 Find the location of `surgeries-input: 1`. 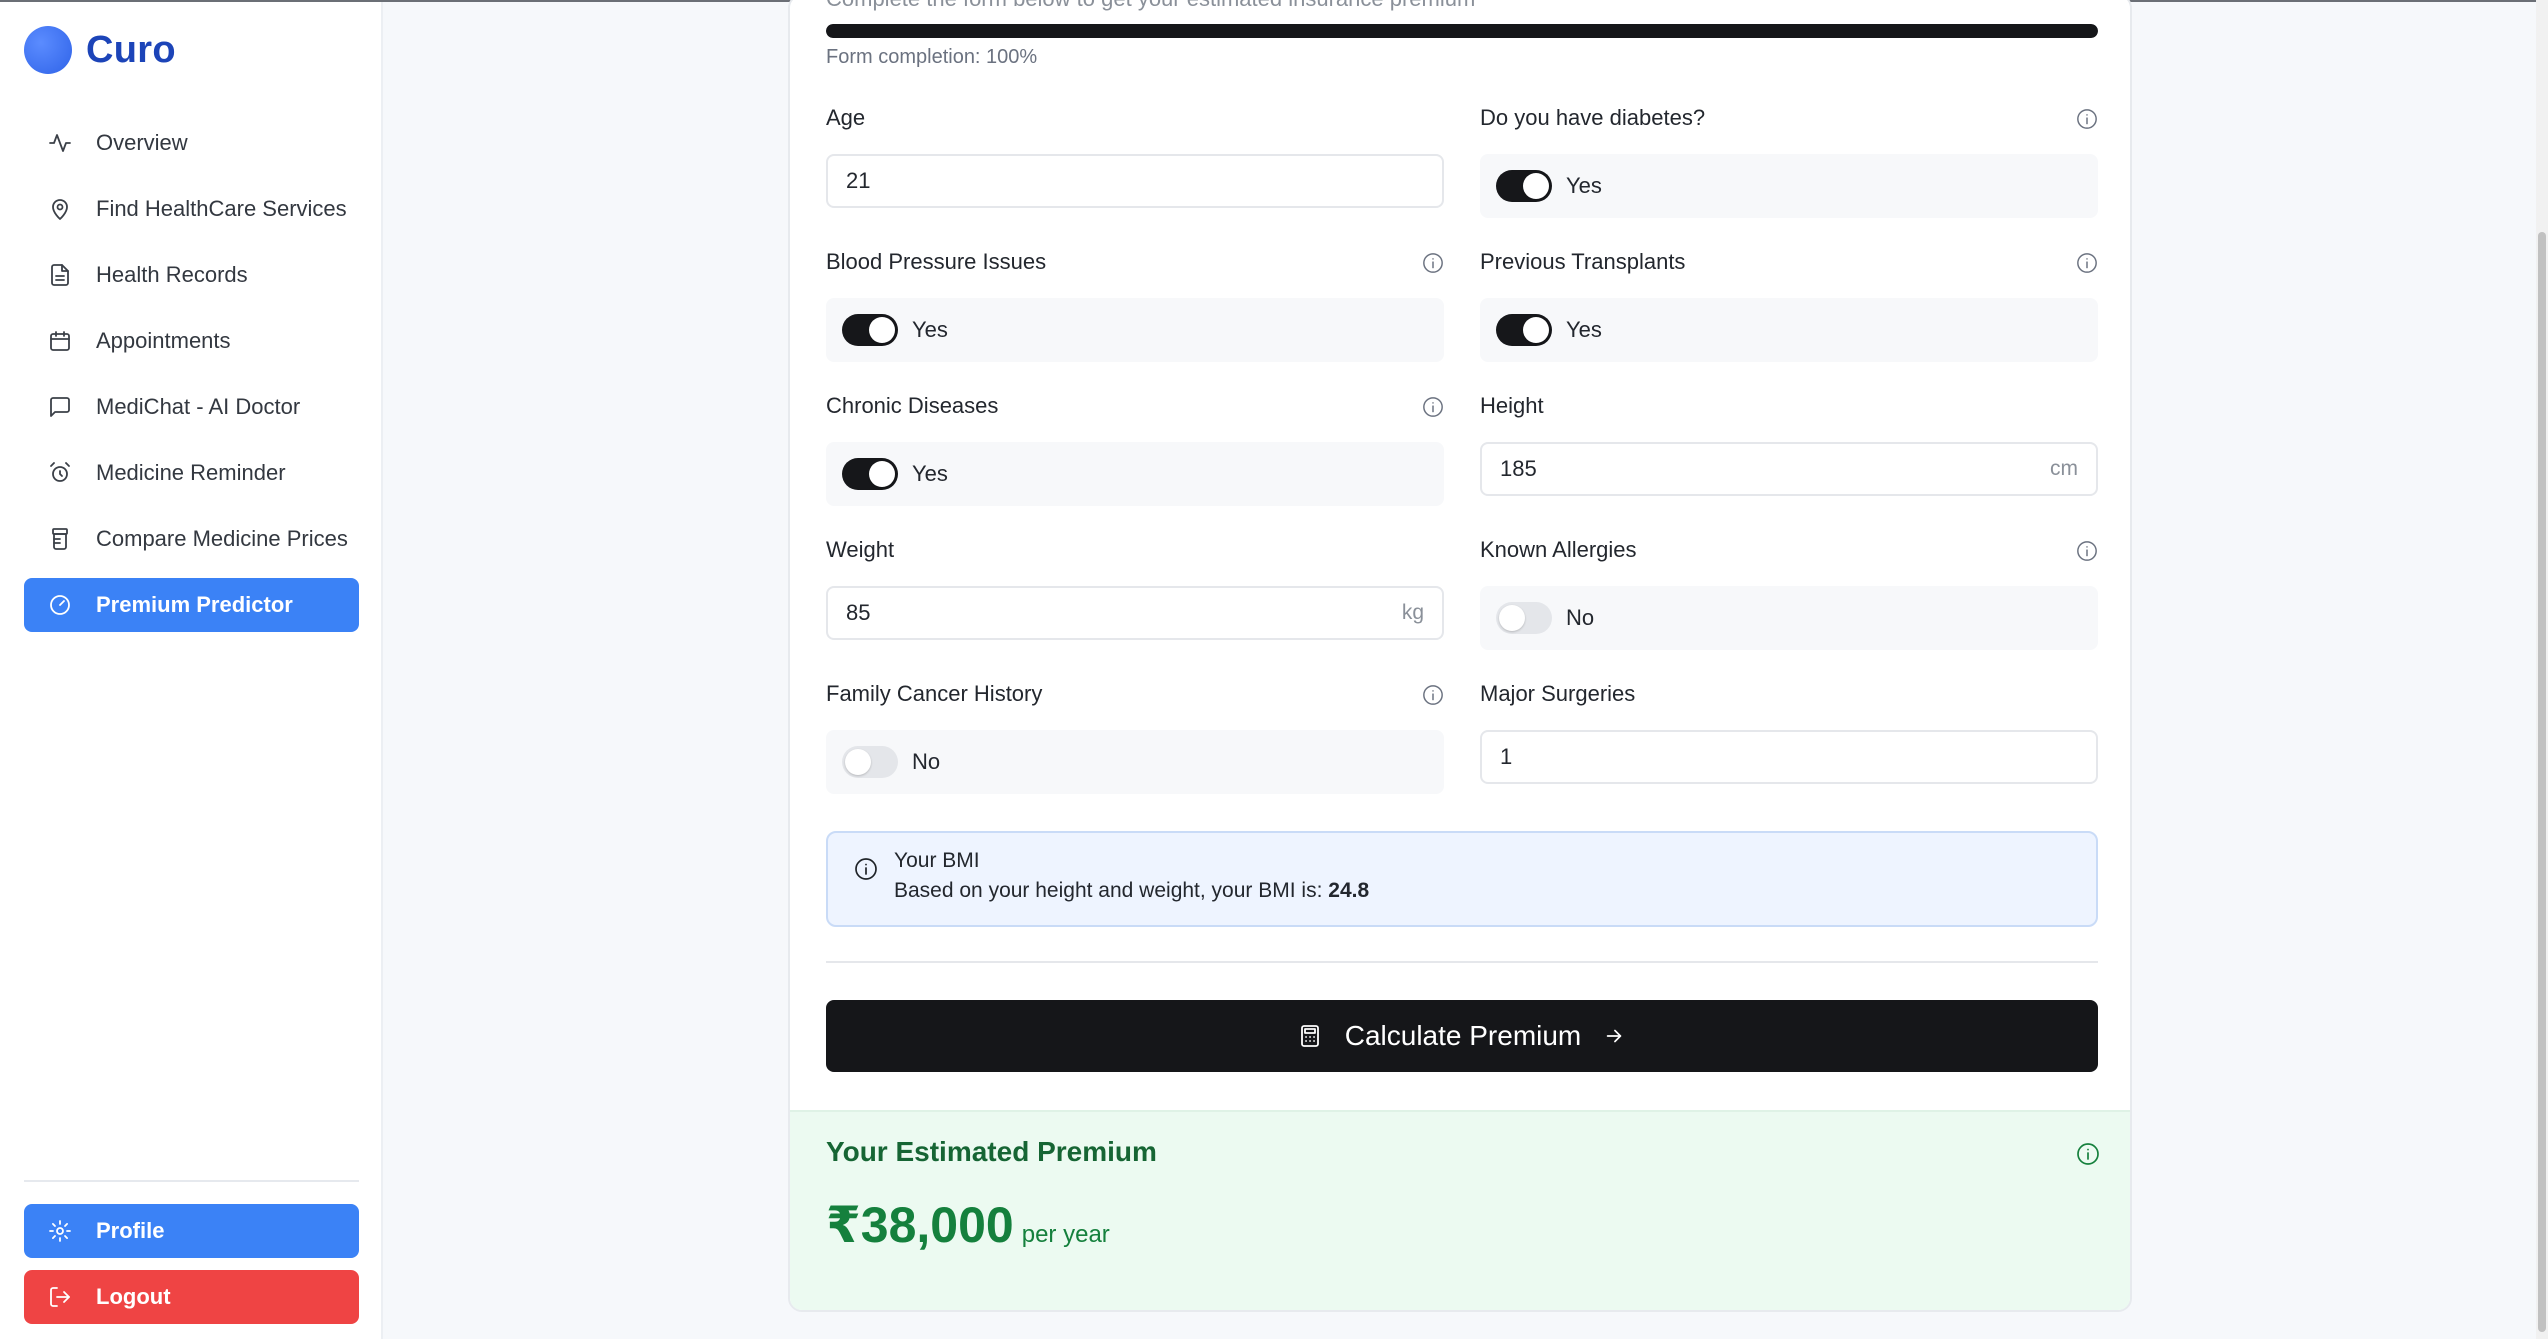

surgeries-input: 1 is located at coordinates (1789, 757).